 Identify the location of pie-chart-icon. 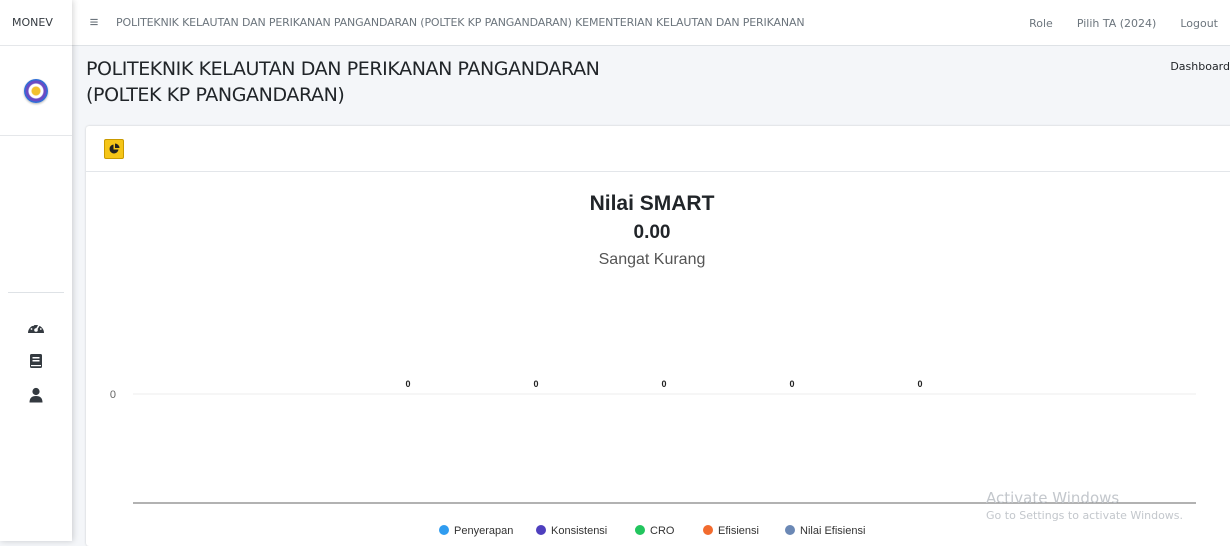
(114, 148).